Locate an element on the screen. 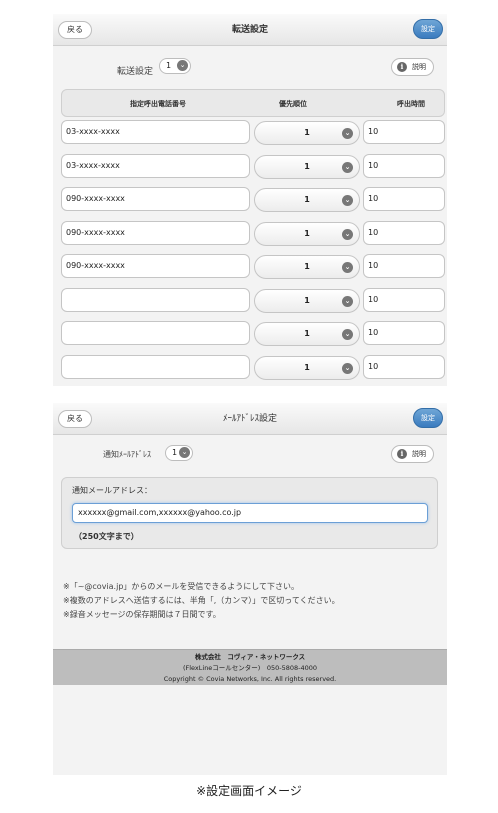 This screenshot has height=813, width=498. note-item: ※録音メッセージの保存期間は７日間です。 is located at coordinates (142, 614).